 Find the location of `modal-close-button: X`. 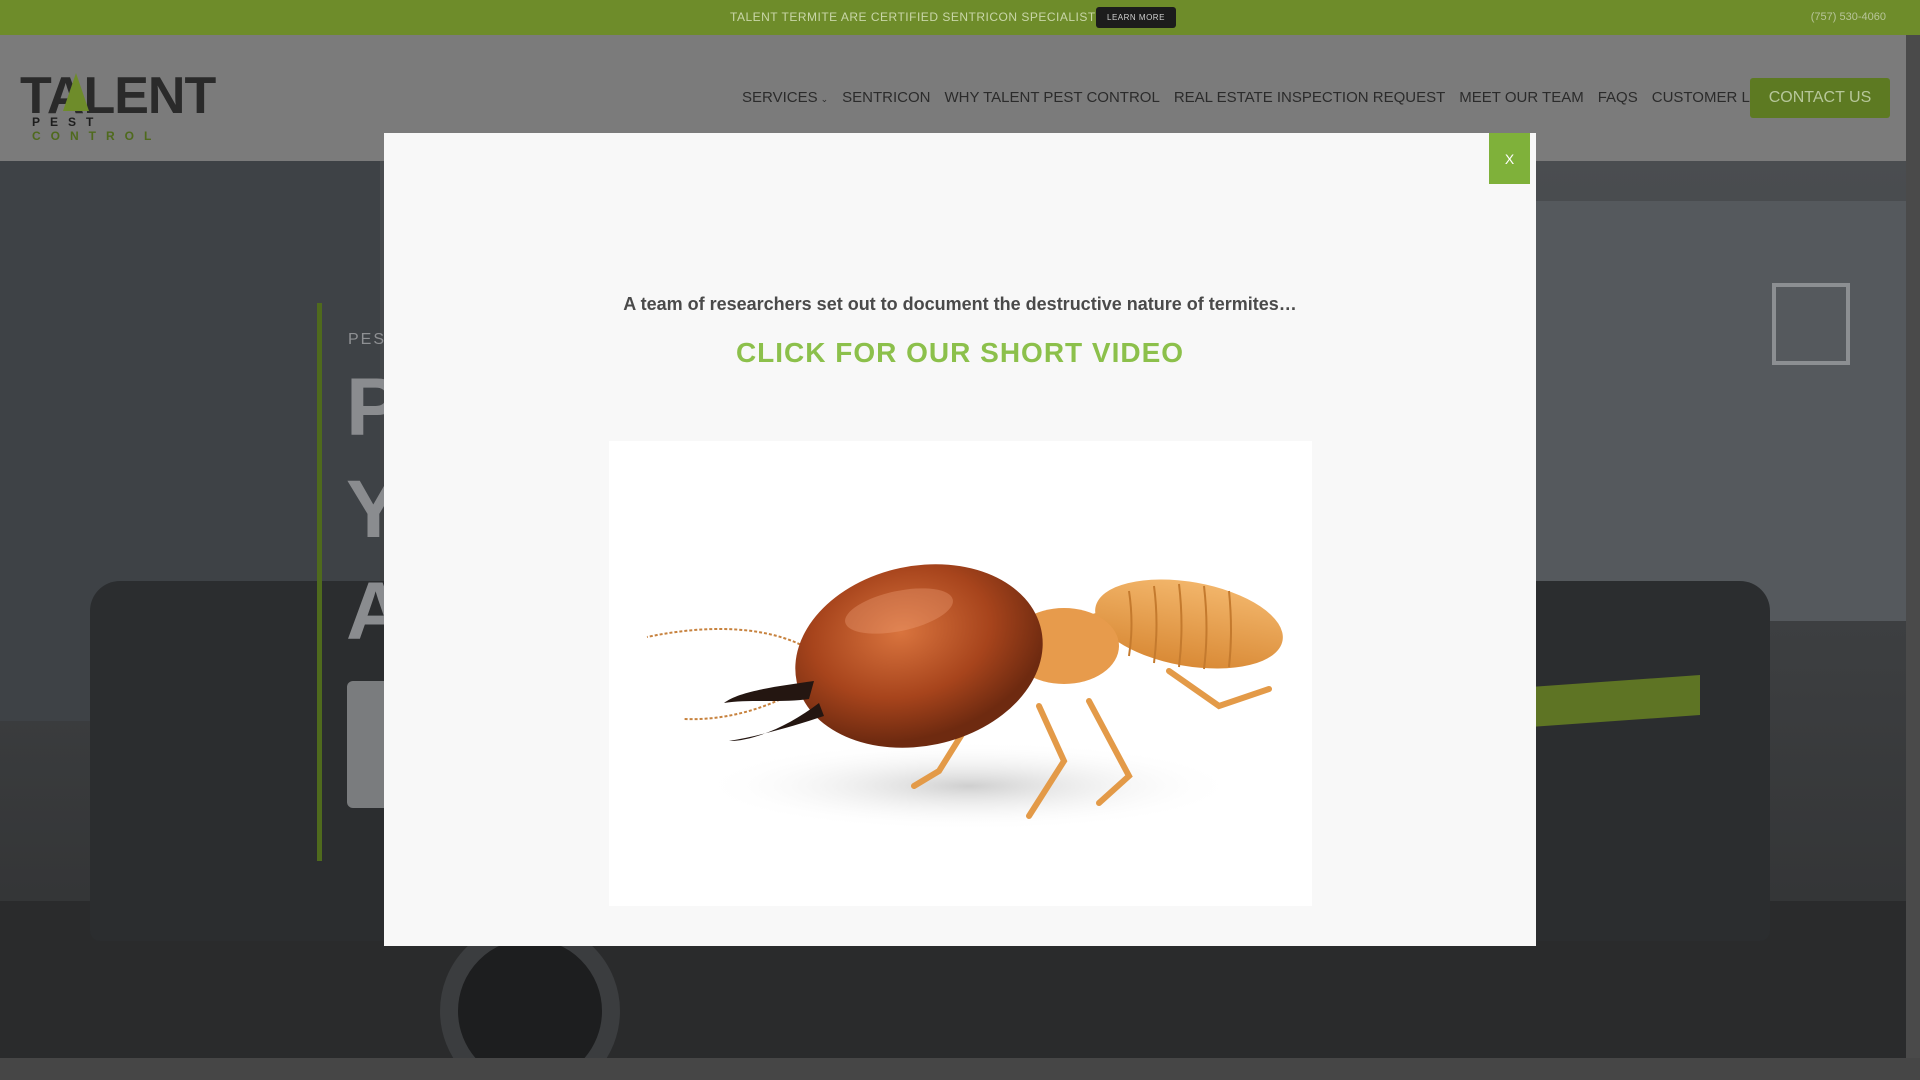

modal-close-button: X is located at coordinates (1509, 158).